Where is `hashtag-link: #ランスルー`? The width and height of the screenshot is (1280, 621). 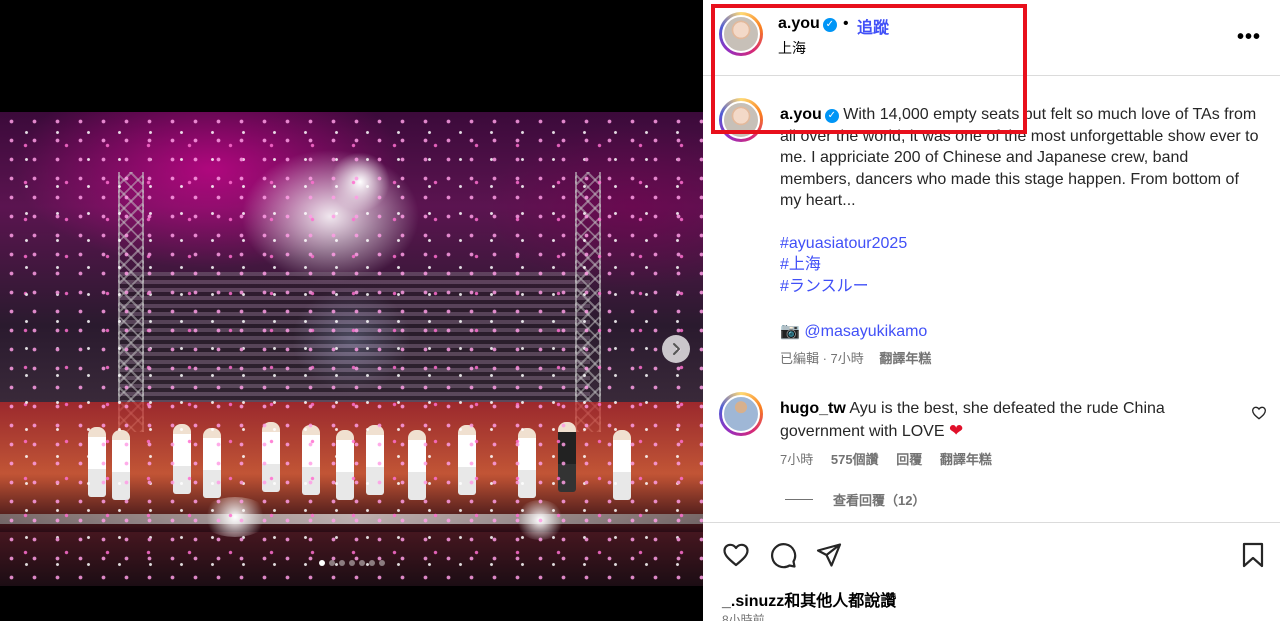
hashtag-link: #ランスルー is located at coordinates (1020, 287).